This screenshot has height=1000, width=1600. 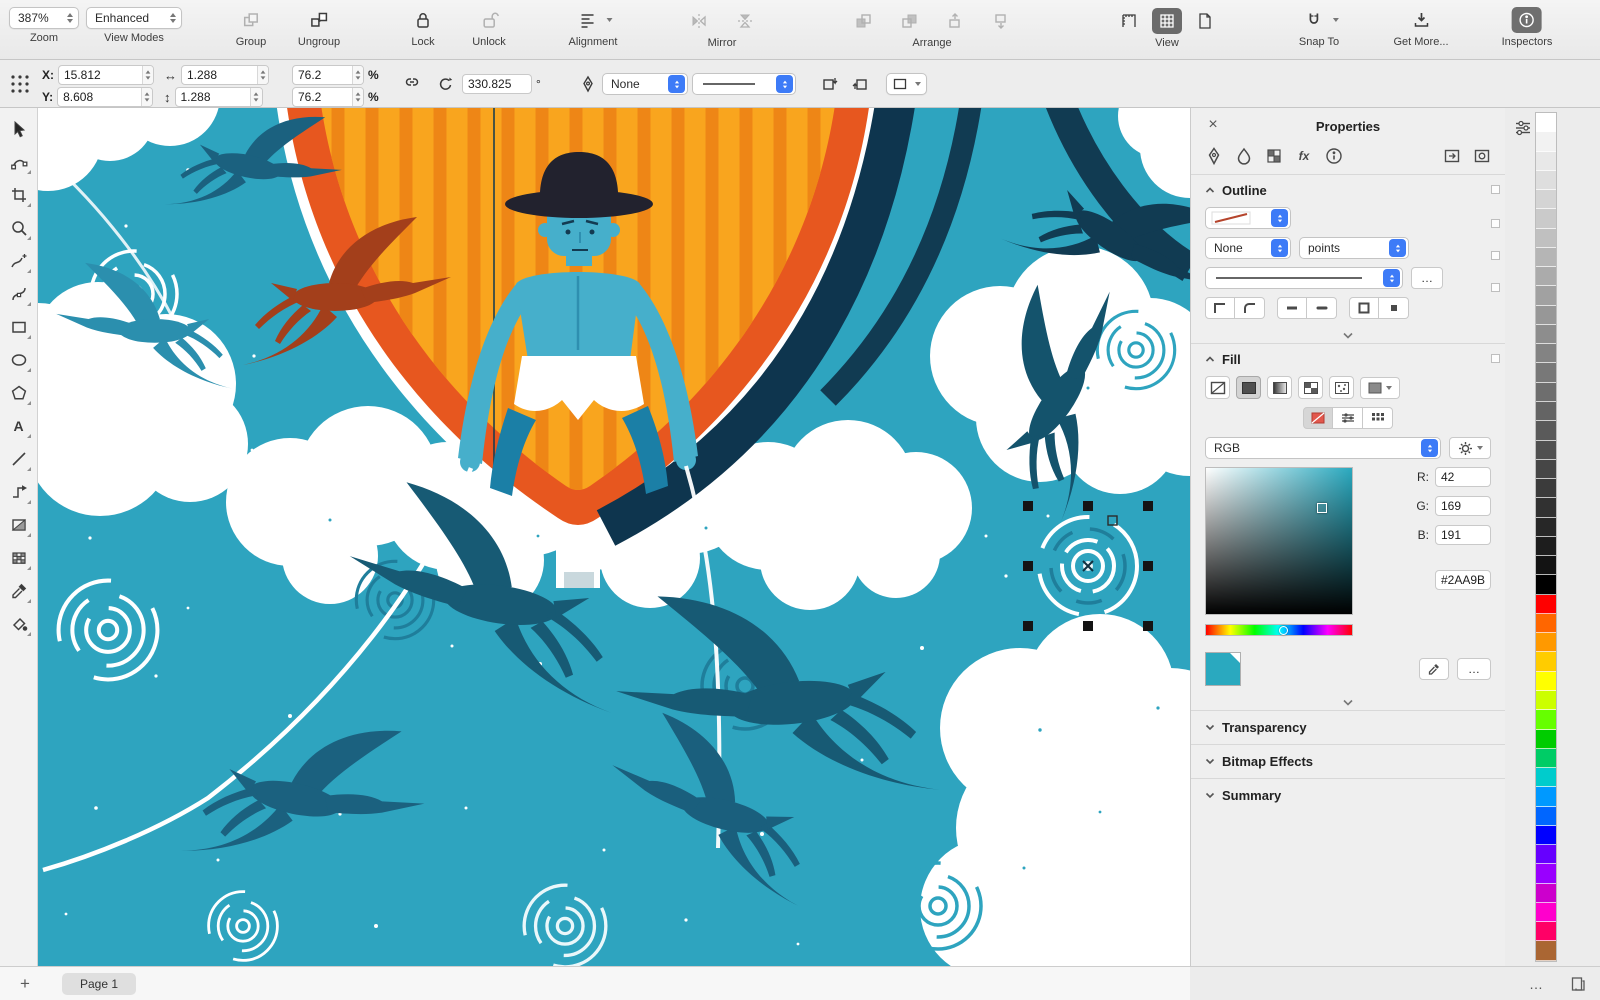 What do you see at coordinates (19, 293) in the screenshot?
I see `pen-tool` at bounding box center [19, 293].